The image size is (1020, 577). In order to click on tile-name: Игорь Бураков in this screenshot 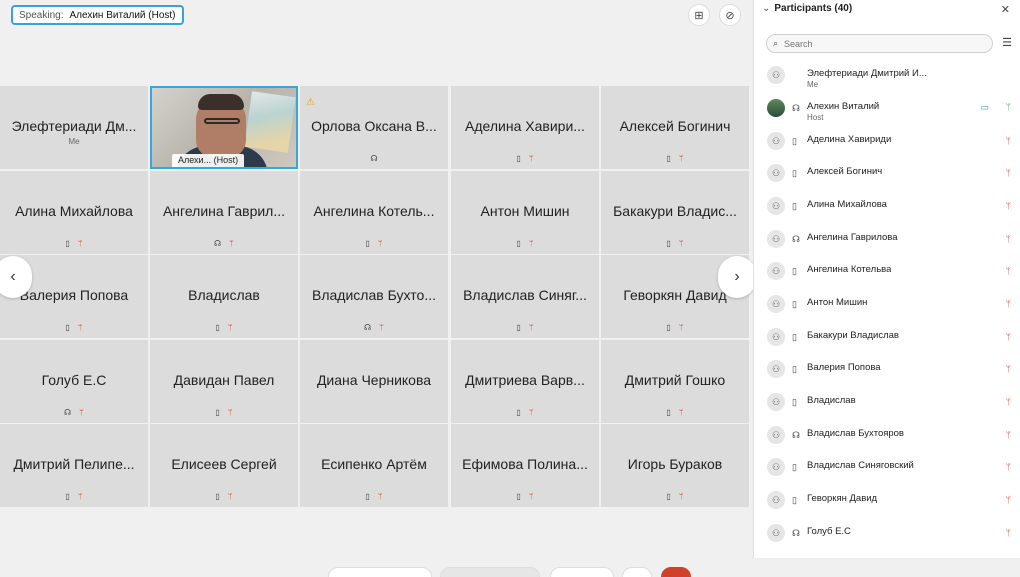, I will do `click(675, 464)`.